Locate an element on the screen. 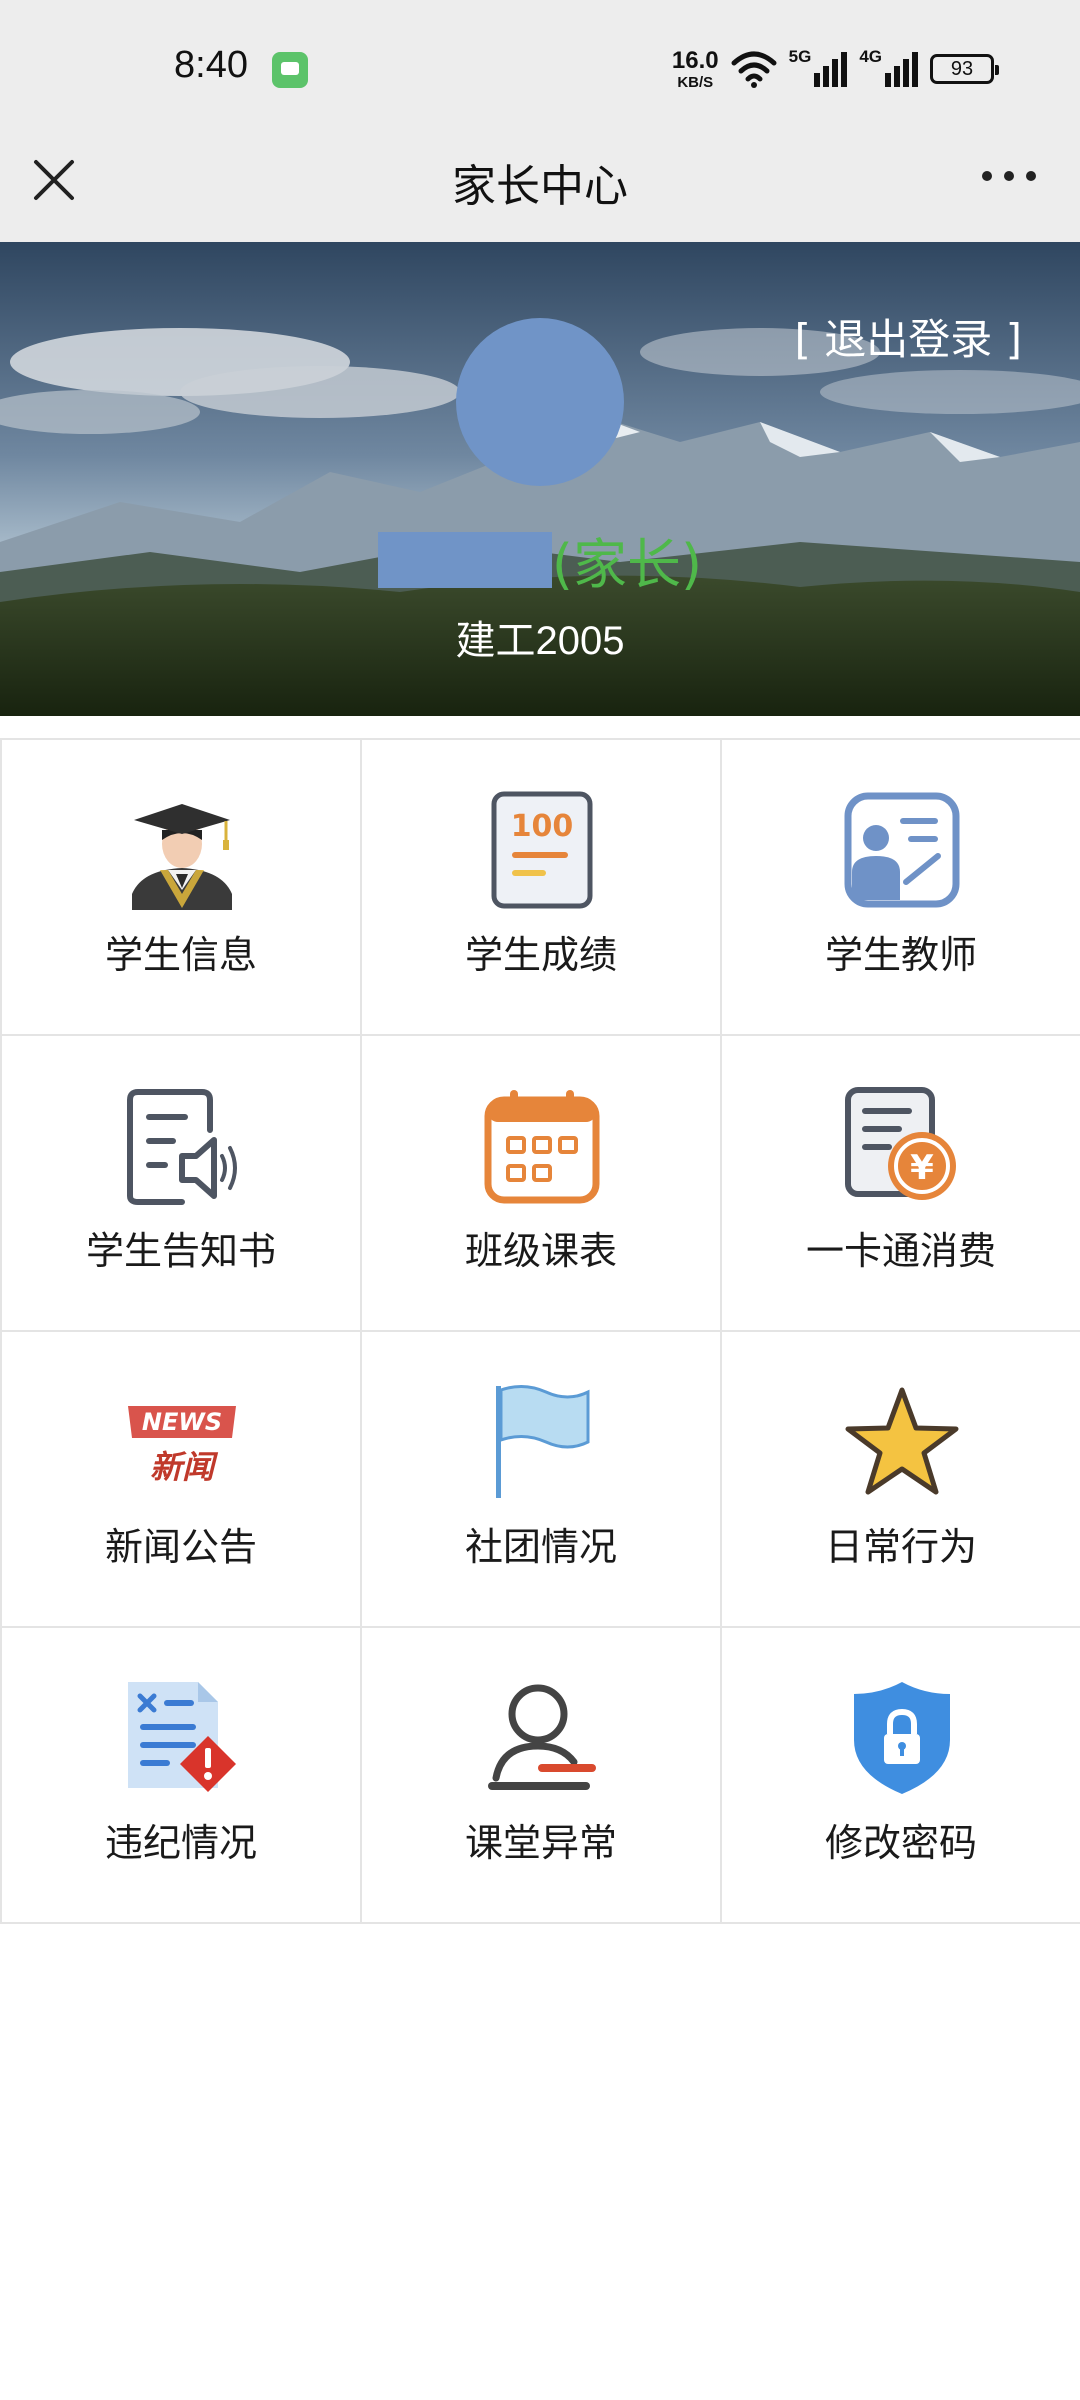  menu-label: 学生告知书 is located at coordinates (180, 1251).